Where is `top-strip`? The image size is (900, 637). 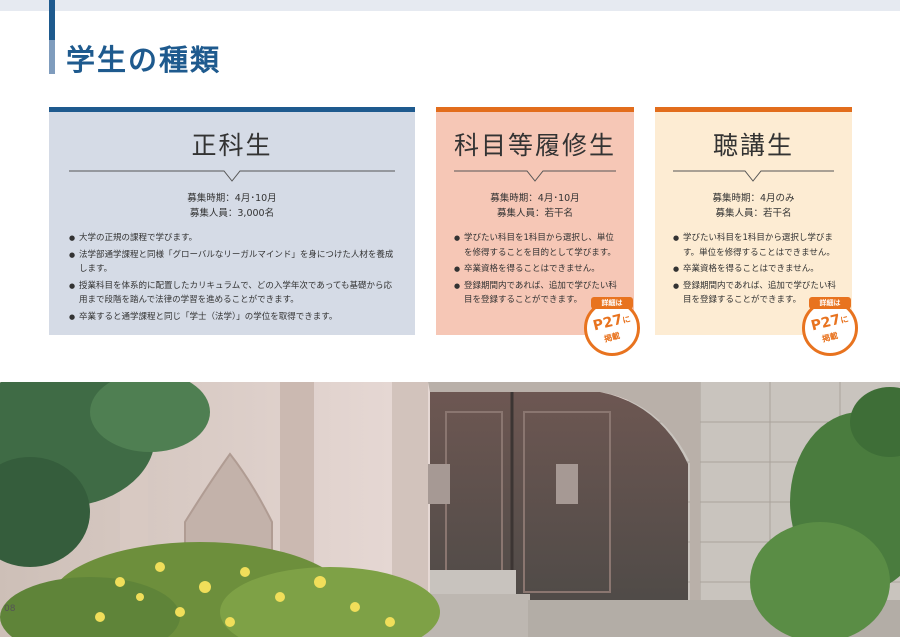
top-strip is located at coordinates (450, 5).